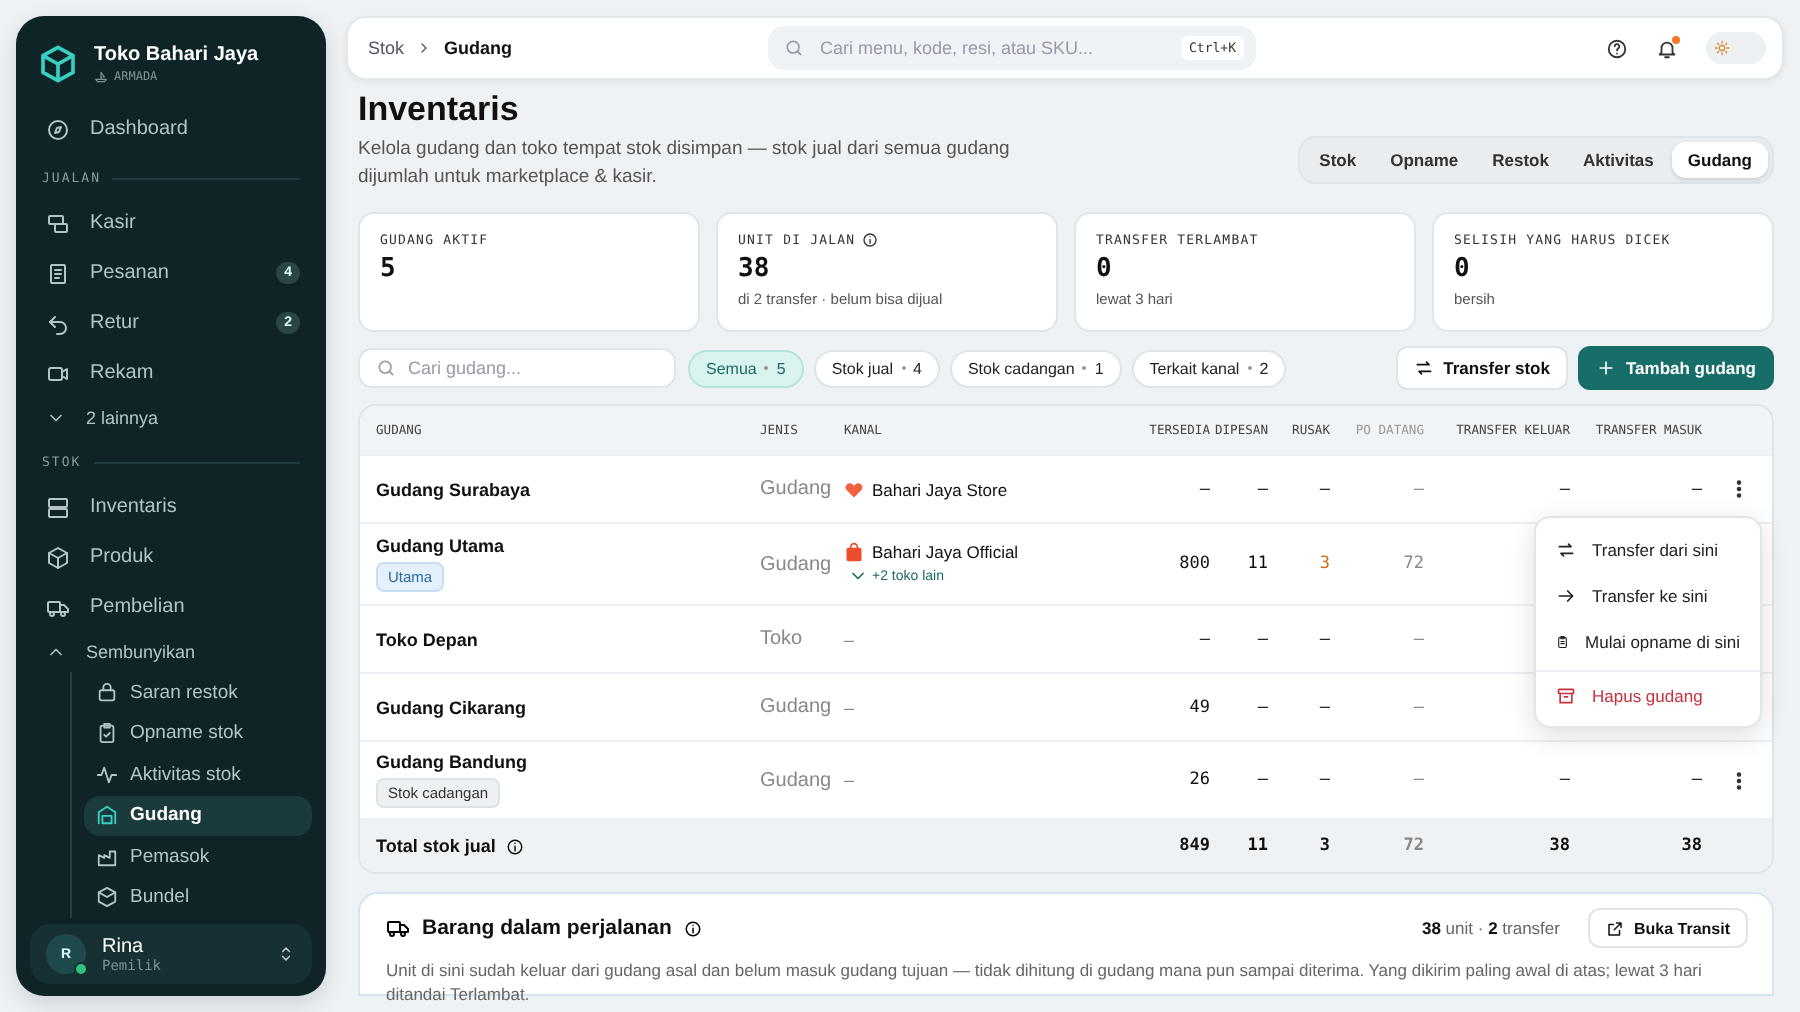 The width and height of the screenshot is (1800, 1012). I want to click on menu-item: Transfer ke sini, so click(1648, 595).